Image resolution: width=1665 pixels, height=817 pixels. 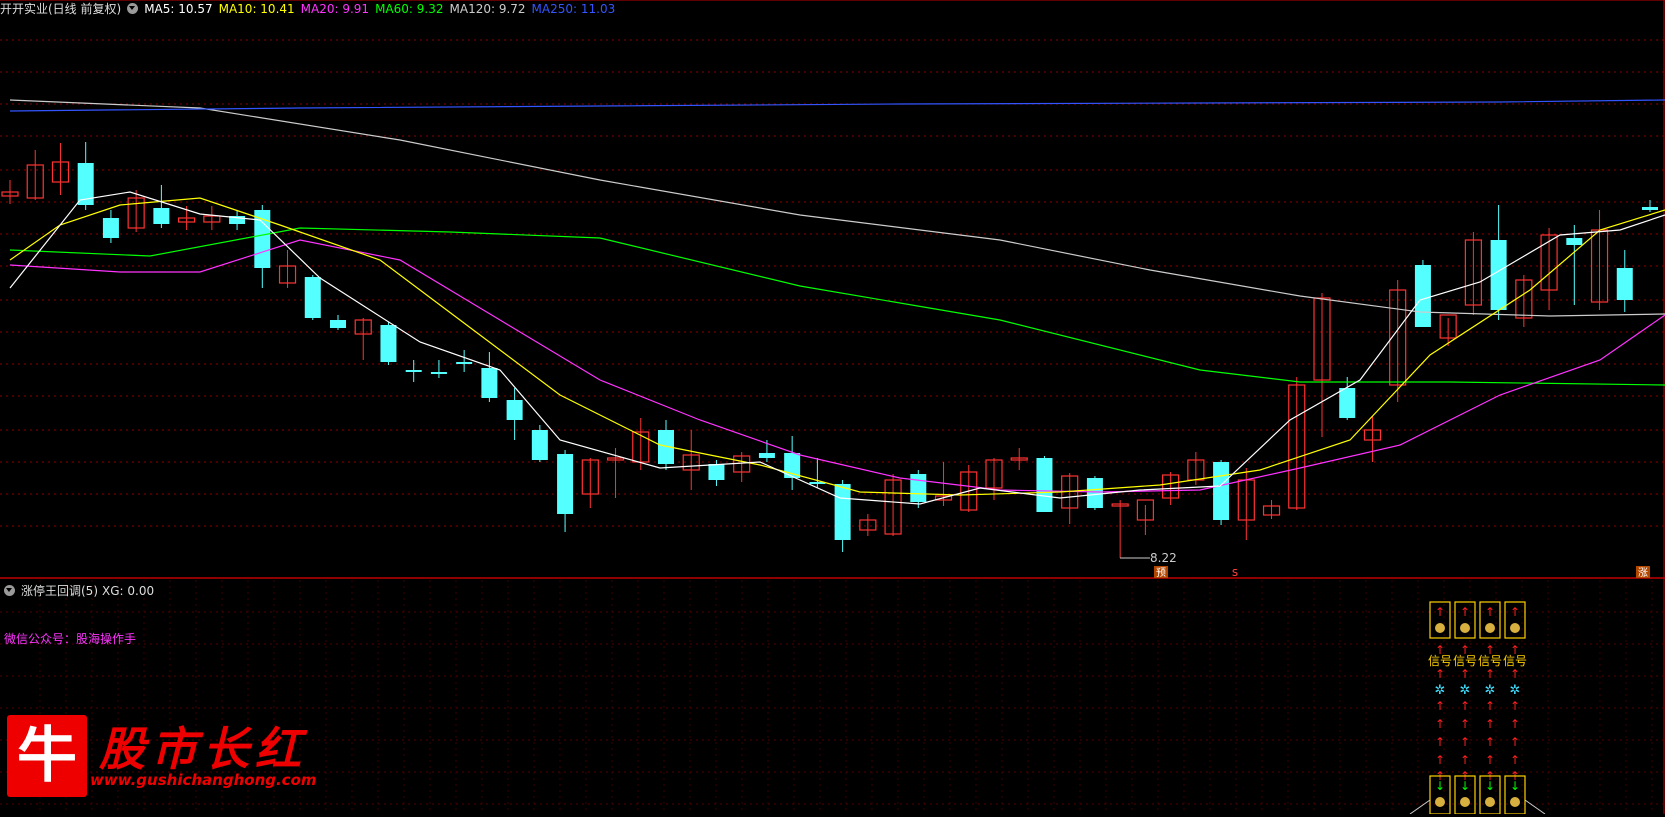 What do you see at coordinates (59, 591) in the screenshot?
I see `indicator-title: 涨停王回调(5)` at bounding box center [59, 591].